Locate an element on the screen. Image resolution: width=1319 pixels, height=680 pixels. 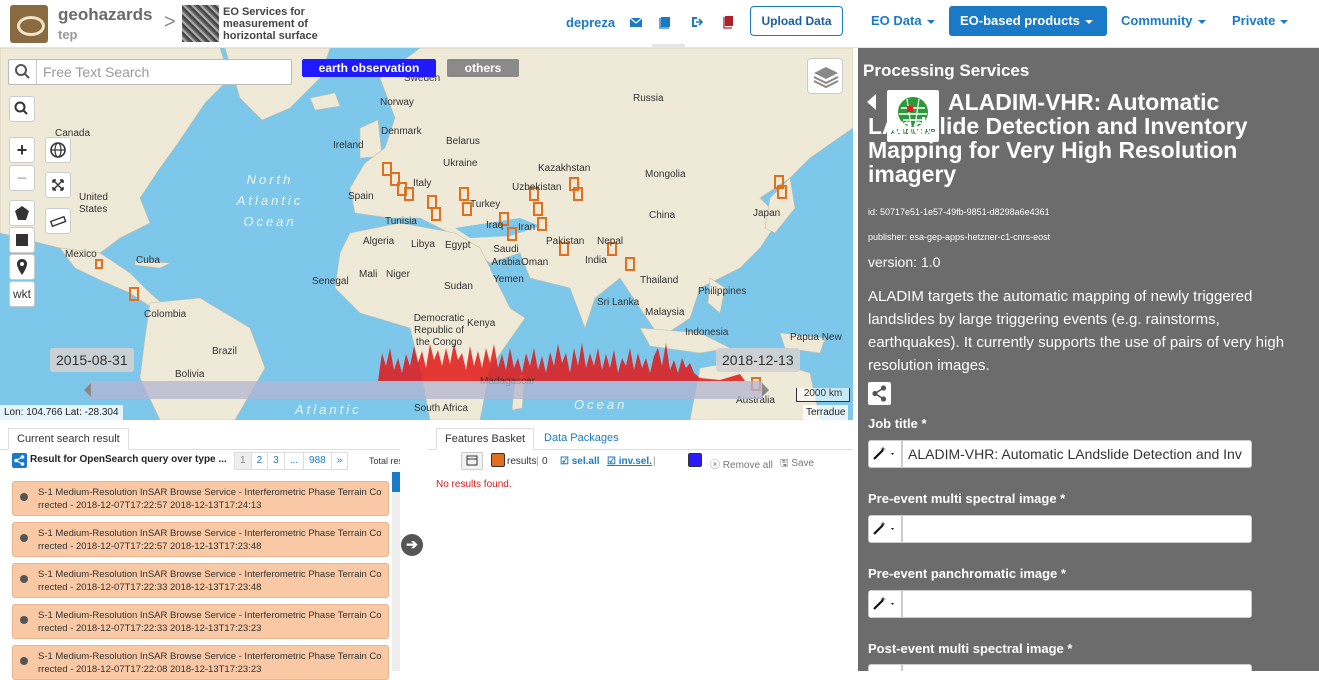
breadcrumb-thumbnail is located at coordinates (200, 23).